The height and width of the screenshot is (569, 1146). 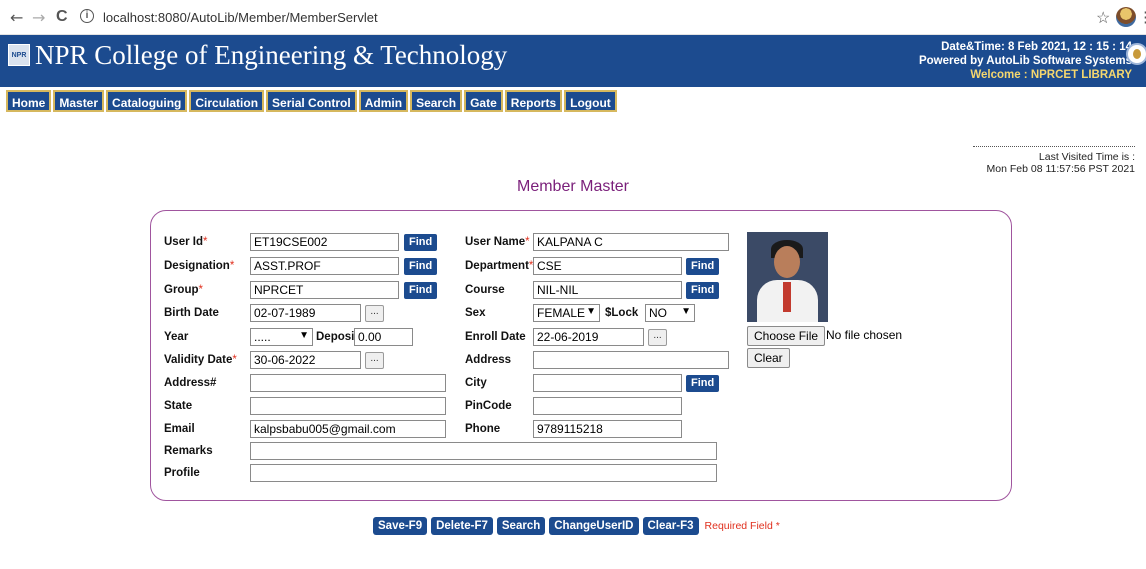 What do you see at coordinates (864, 335) in the screenshot?
I see `no-file-text: No file chosen` at bounding box center [864, 335].